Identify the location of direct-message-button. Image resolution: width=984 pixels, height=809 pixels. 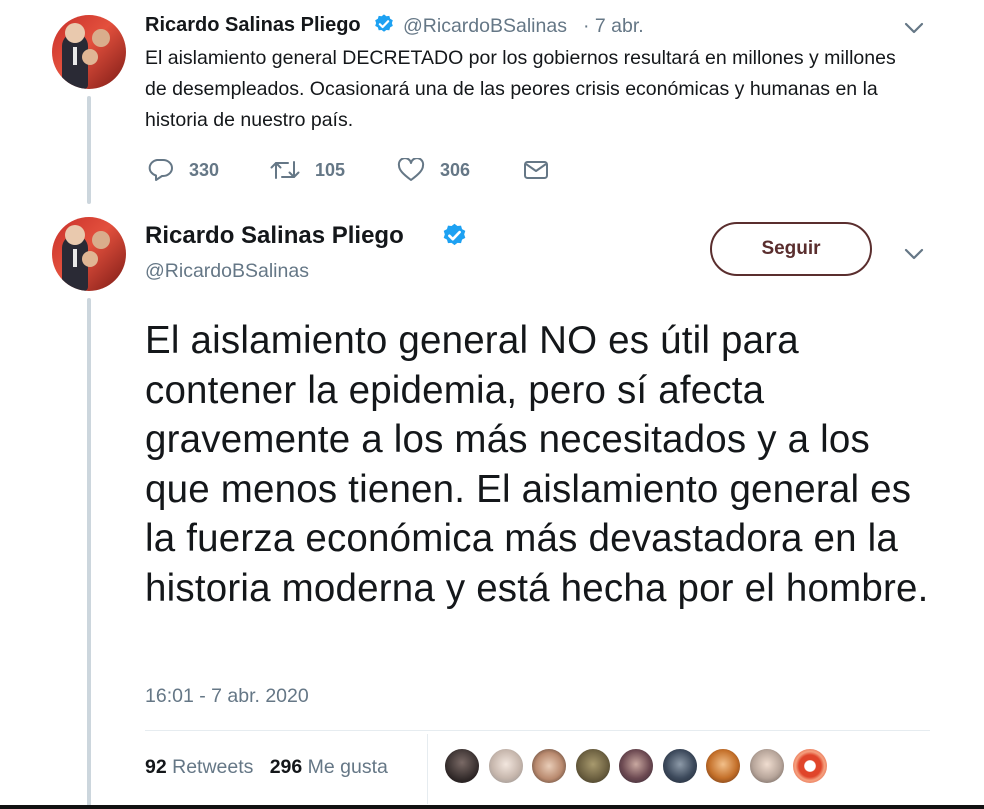
(536, 170).